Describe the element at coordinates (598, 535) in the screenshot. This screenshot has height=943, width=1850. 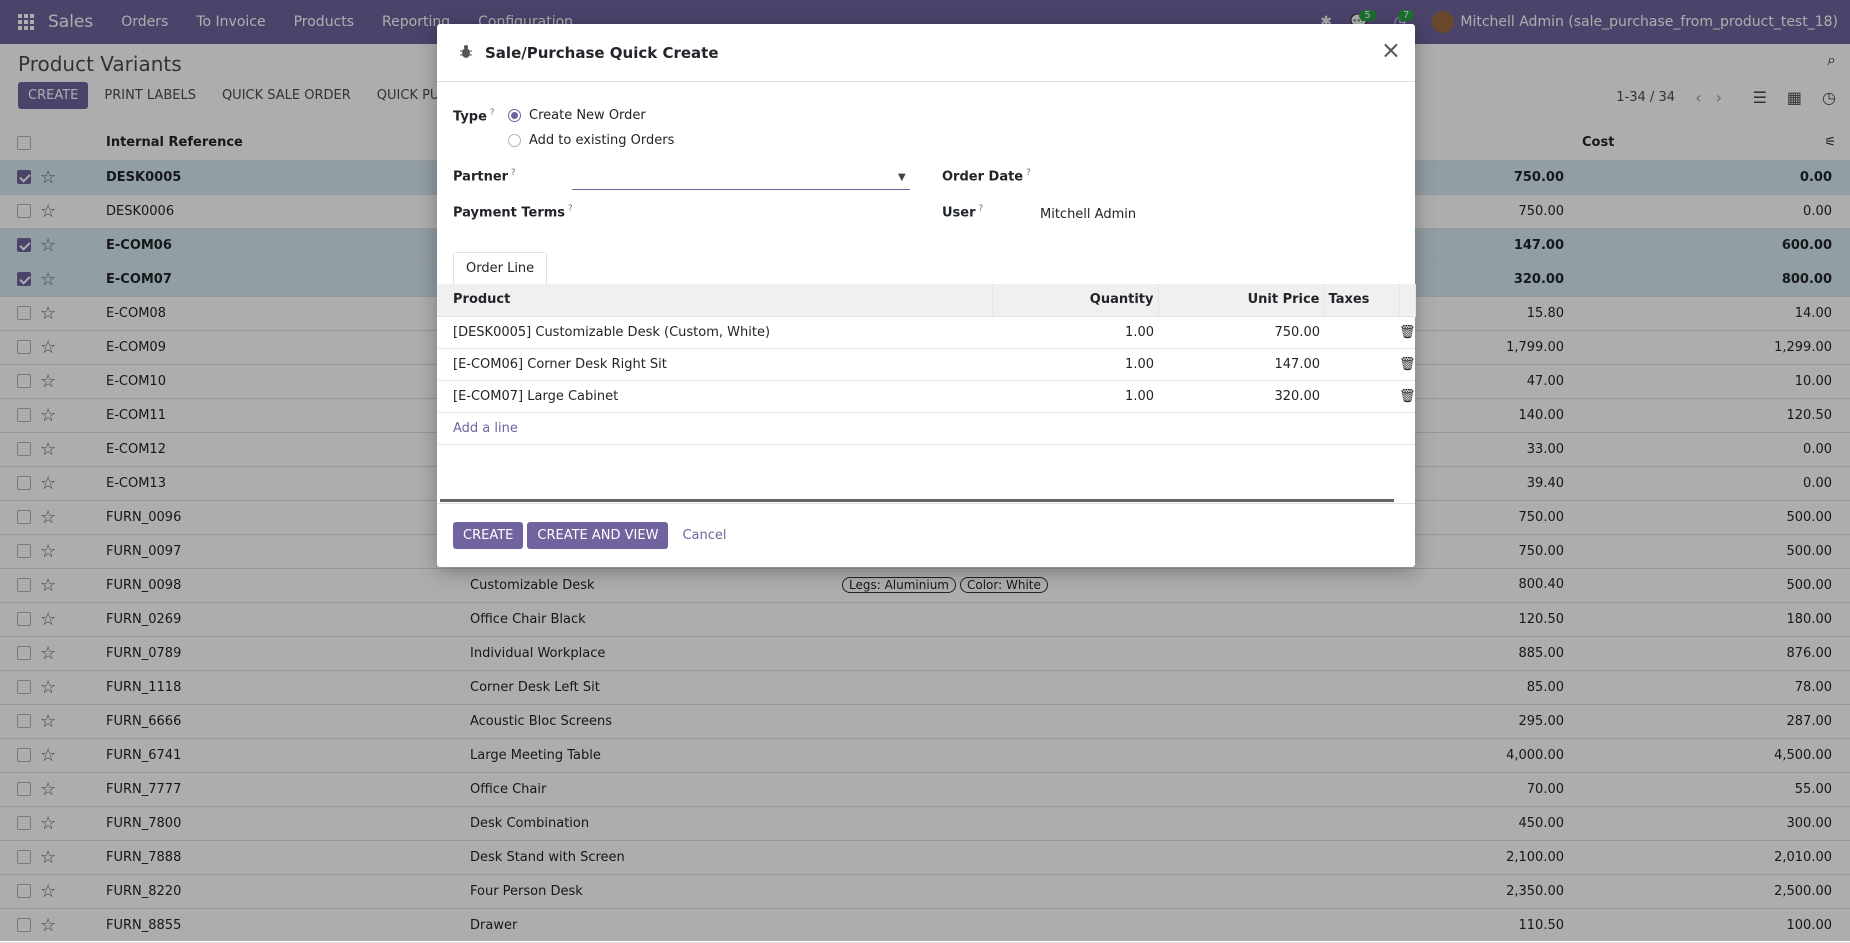
I see `create-and-view-button: CREATE AND VIEW` at that location.